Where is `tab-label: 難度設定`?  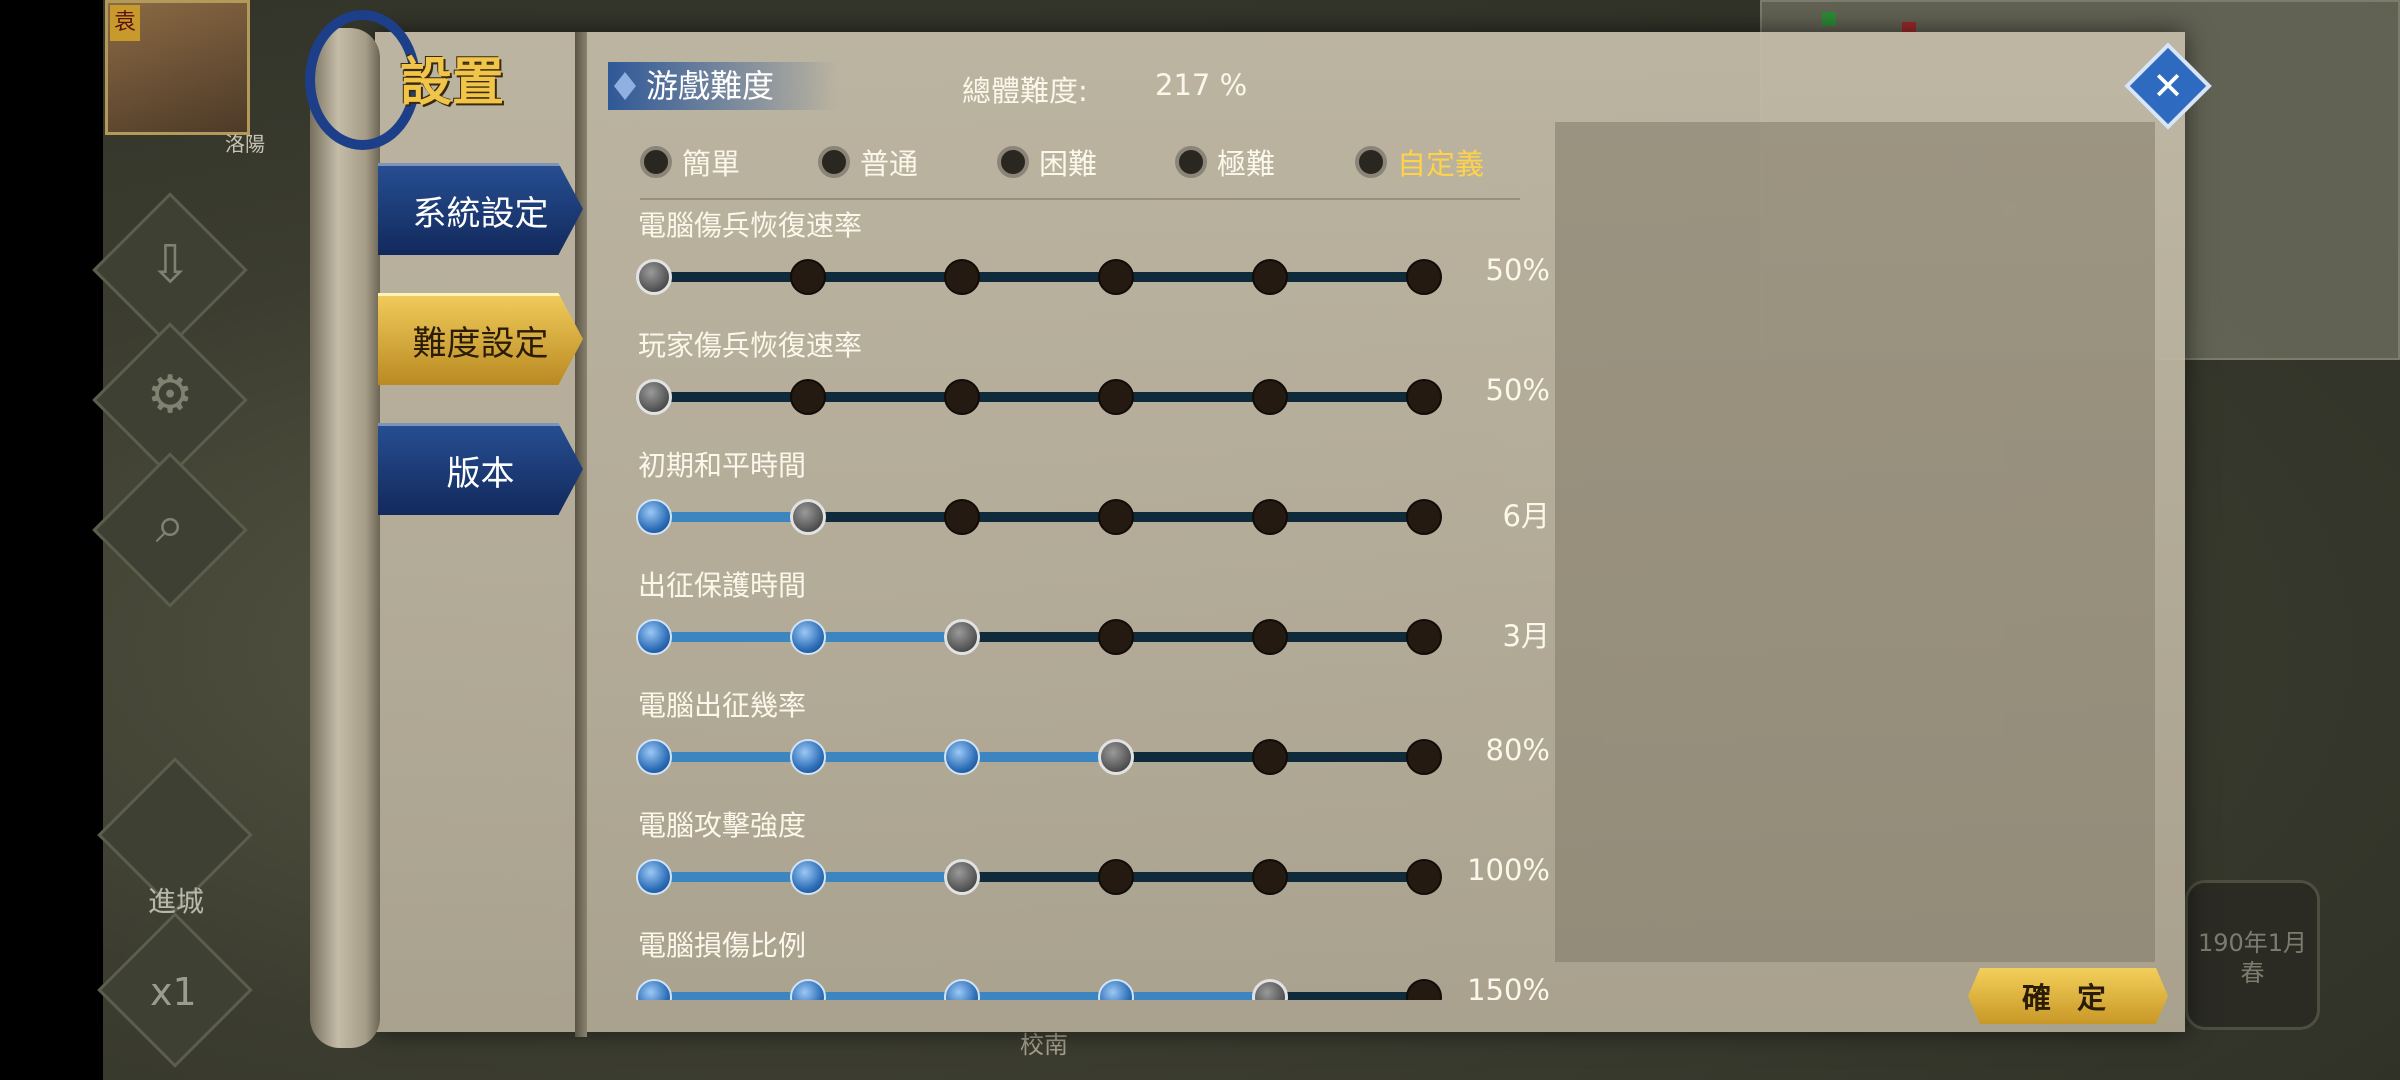 tab-label: 難度設定 is located at coordinates (480, 344).